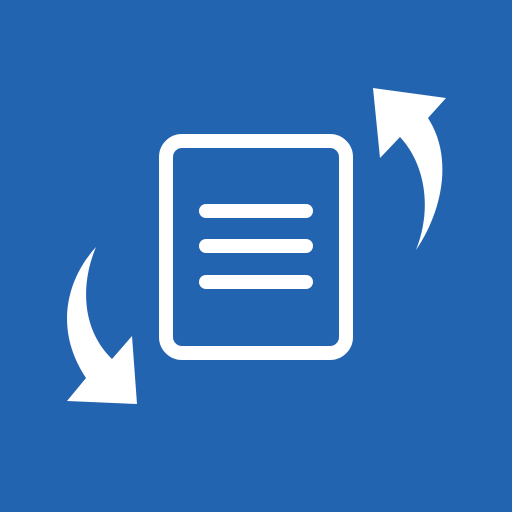  I want to click on arrow-down-icon, so click(102, 325).